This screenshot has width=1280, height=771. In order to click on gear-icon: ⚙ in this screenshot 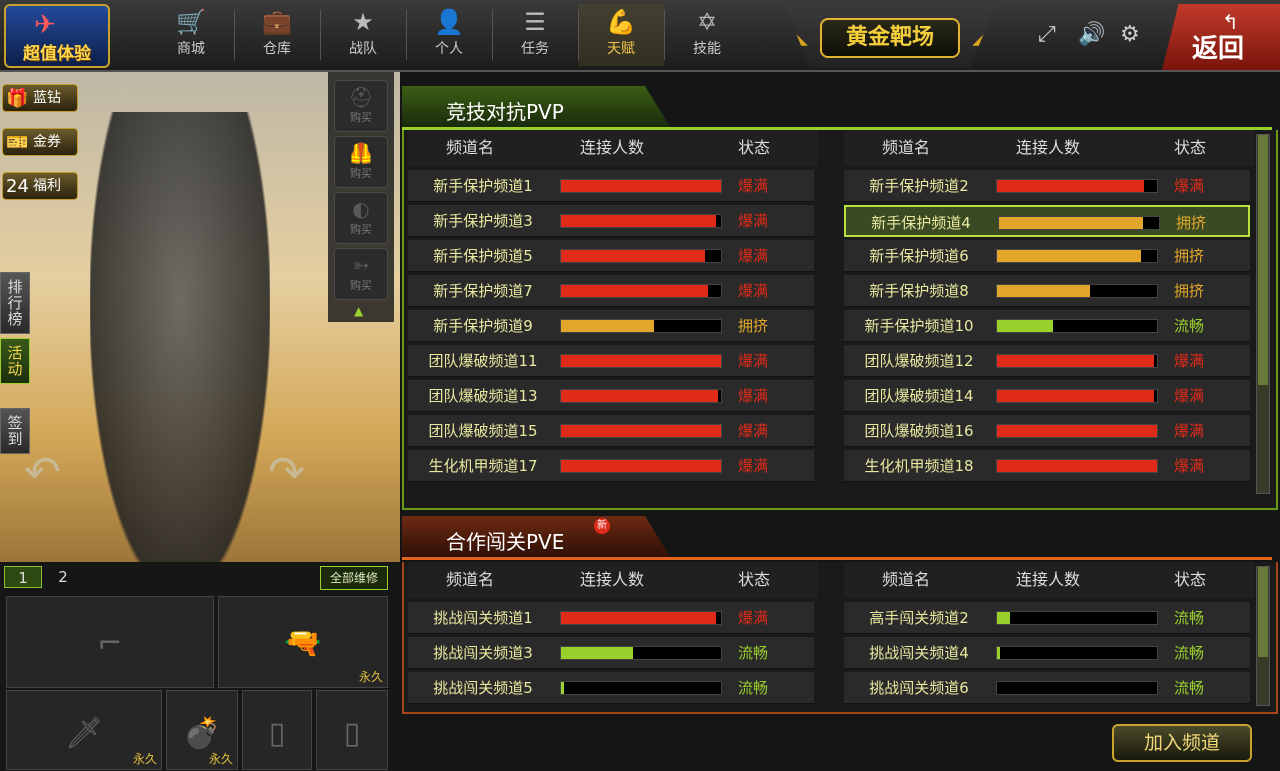, I will do `click(1130, 34)`.